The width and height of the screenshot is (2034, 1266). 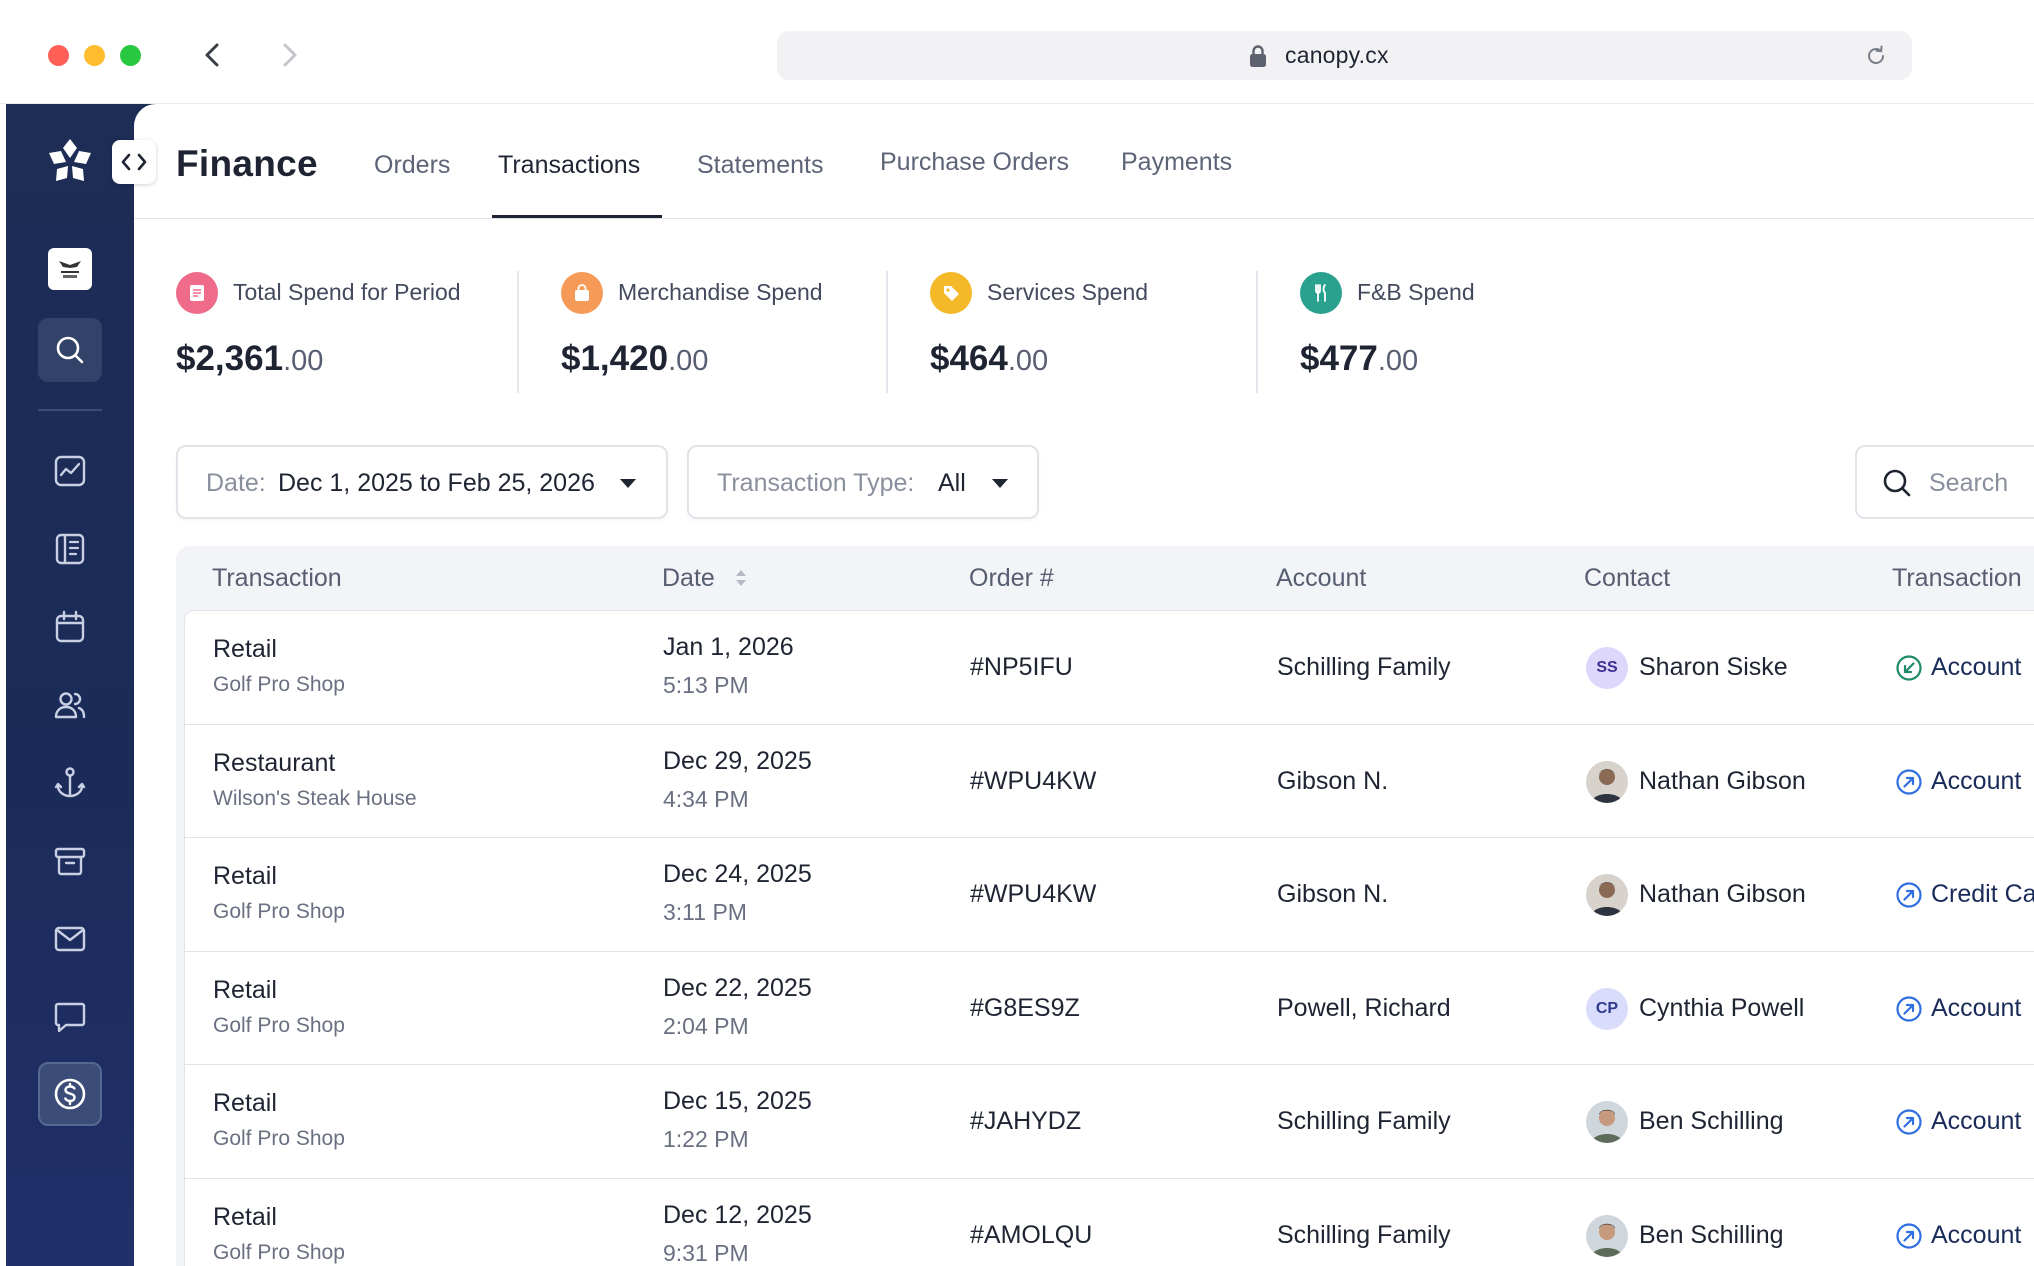 What do you see at coordinates (706, 685) in the screenshot?
I see `transaction-time: 5:13 PM` at bounding box center [706, 685].